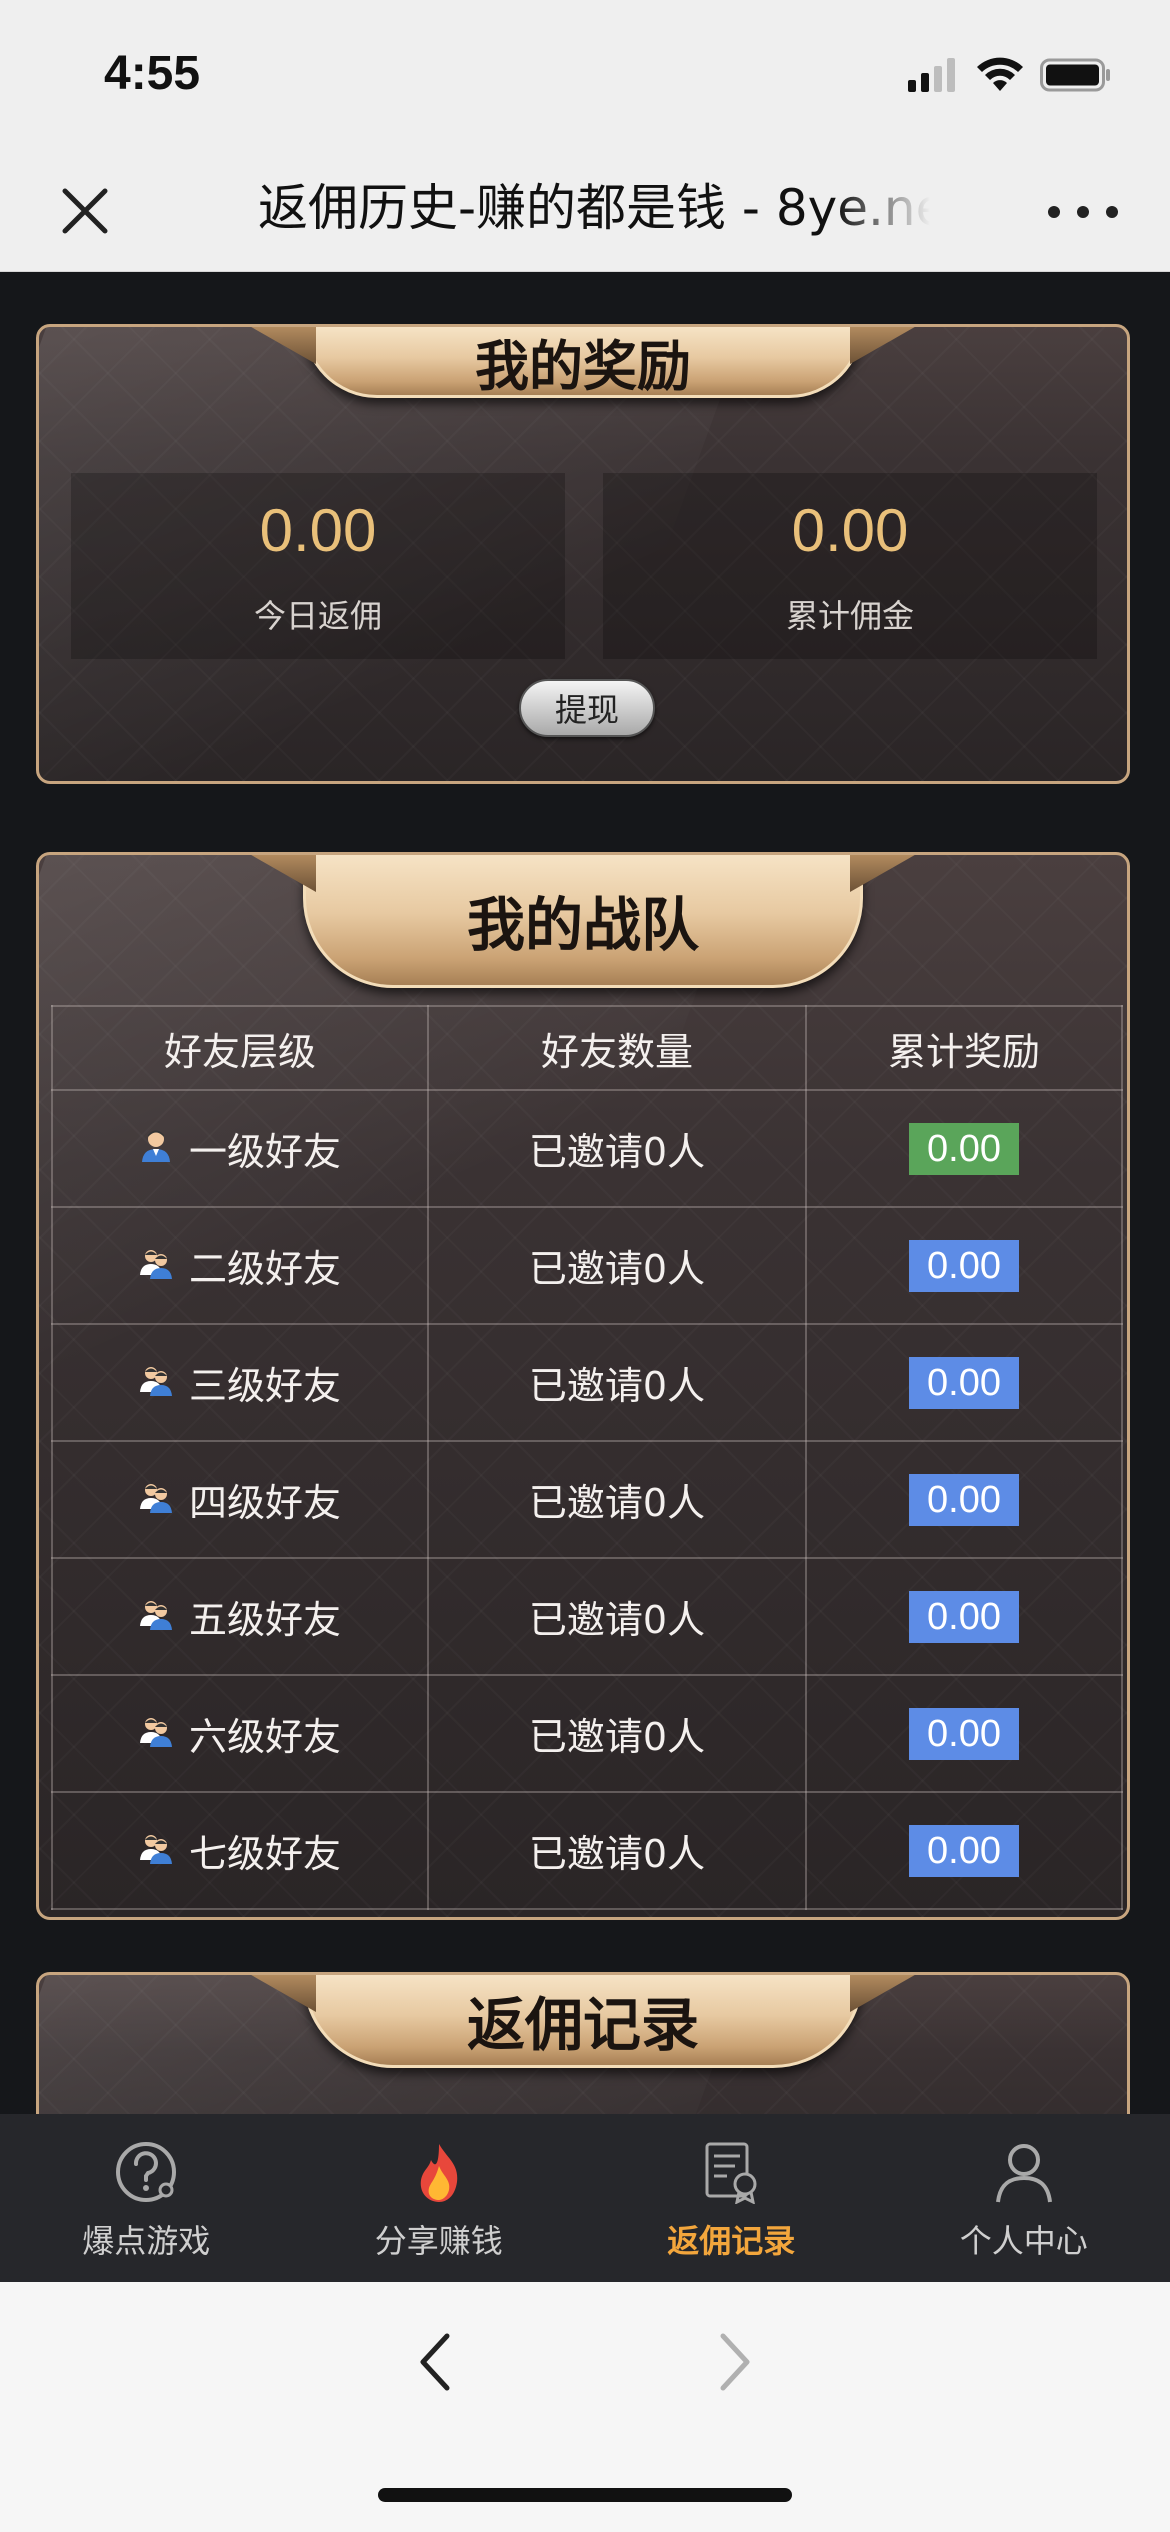  I want to click on table-row: 三级好友 已邀请0人 0.00, so click(587, 1382).